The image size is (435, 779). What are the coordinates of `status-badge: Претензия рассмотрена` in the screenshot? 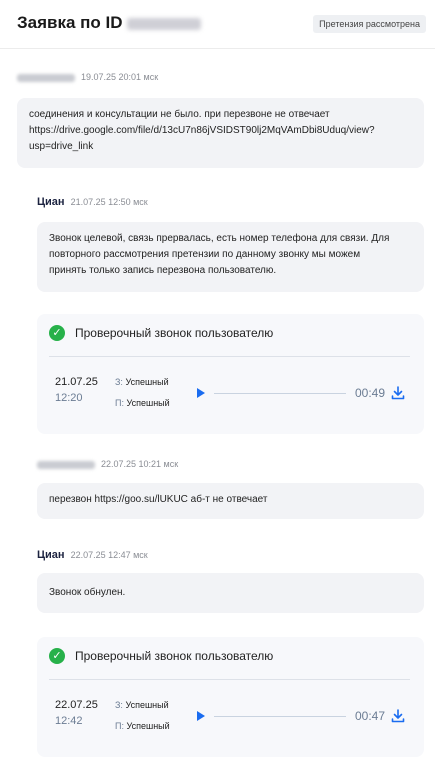 It's located at (369, 24).